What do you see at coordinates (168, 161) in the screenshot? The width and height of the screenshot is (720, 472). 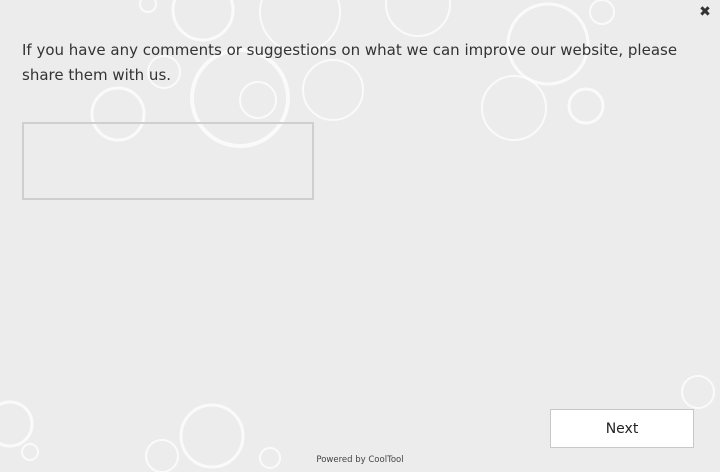 I see `comment-input` at bounding box center [168, 161].